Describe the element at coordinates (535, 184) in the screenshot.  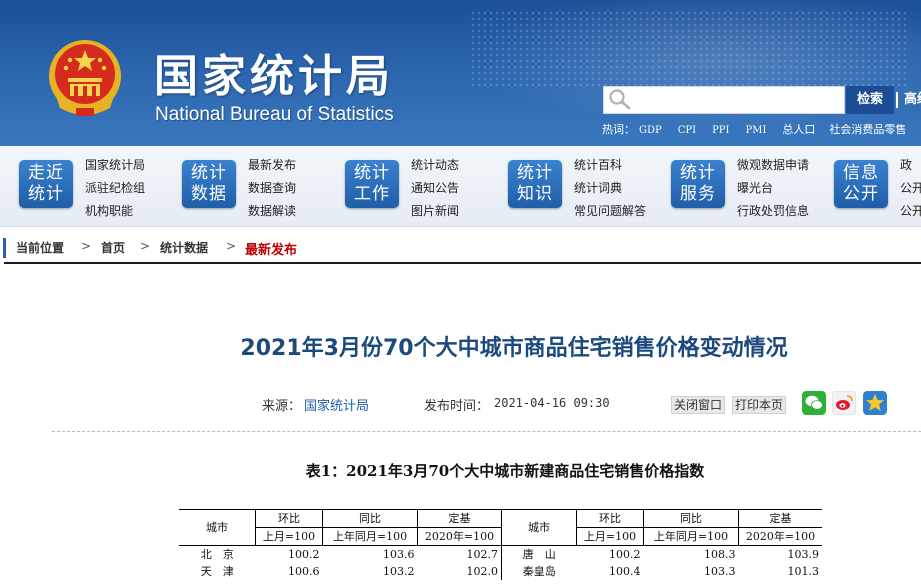
I see `nav-tile-knowledge: 统计 知识` at that location.